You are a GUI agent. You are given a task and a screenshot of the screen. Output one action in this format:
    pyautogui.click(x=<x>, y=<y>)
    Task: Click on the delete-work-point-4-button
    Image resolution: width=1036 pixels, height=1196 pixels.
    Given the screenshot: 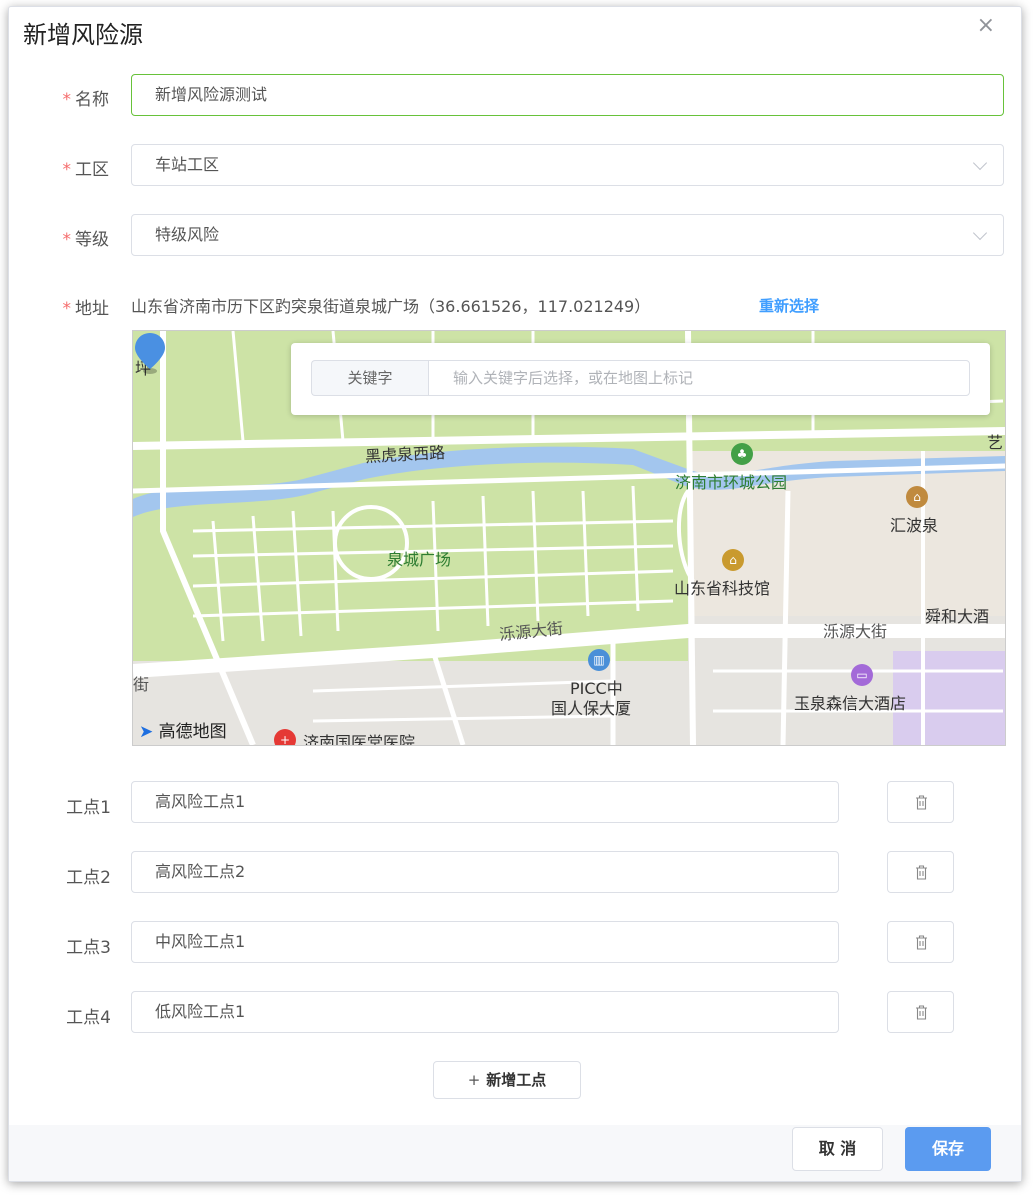 What is the action you would take?
    pyautogui.click(x=920, y=1012)
    